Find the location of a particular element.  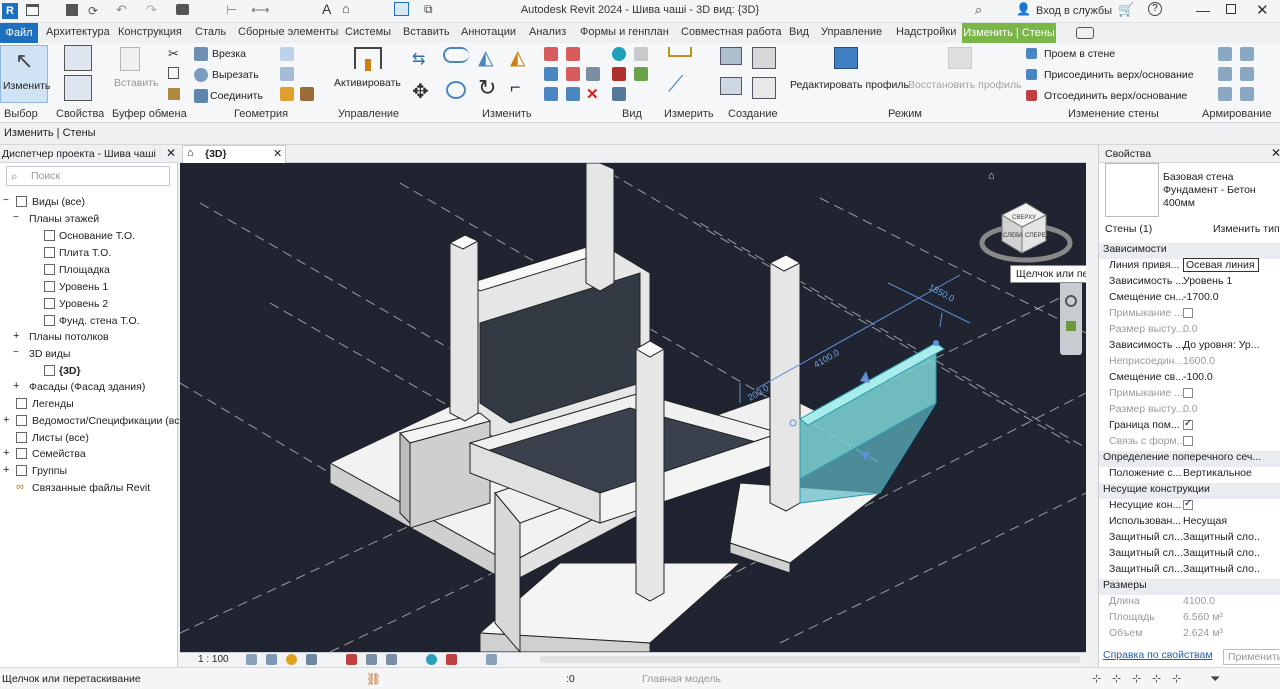

property-section: Размеры is located at coordinates (1189, 587).